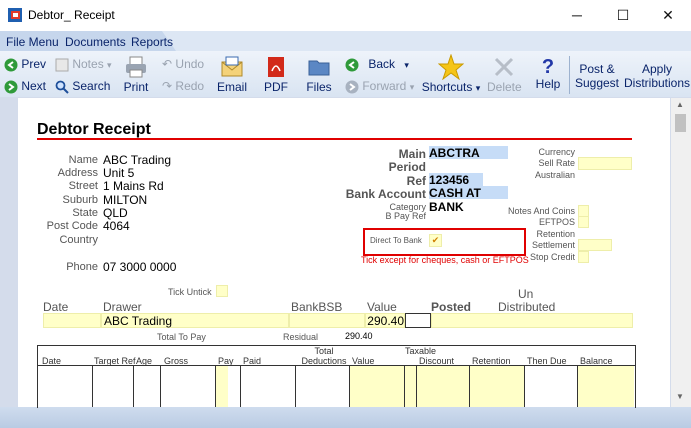 The image size is (691, 428). What do you see at coordinates (597, 76) in the screenshot?
I see `post-suggest-button: Post & Suggest` at bounding box center [597, 76].